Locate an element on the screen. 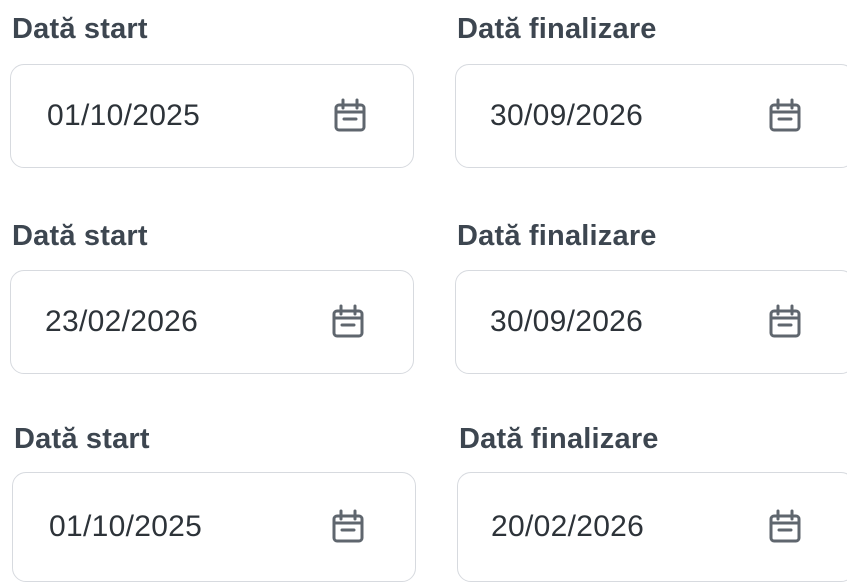 This screenshot has width=847, height=582. start-date-field: 23/02/2026 is located at coordinates (212, 322).